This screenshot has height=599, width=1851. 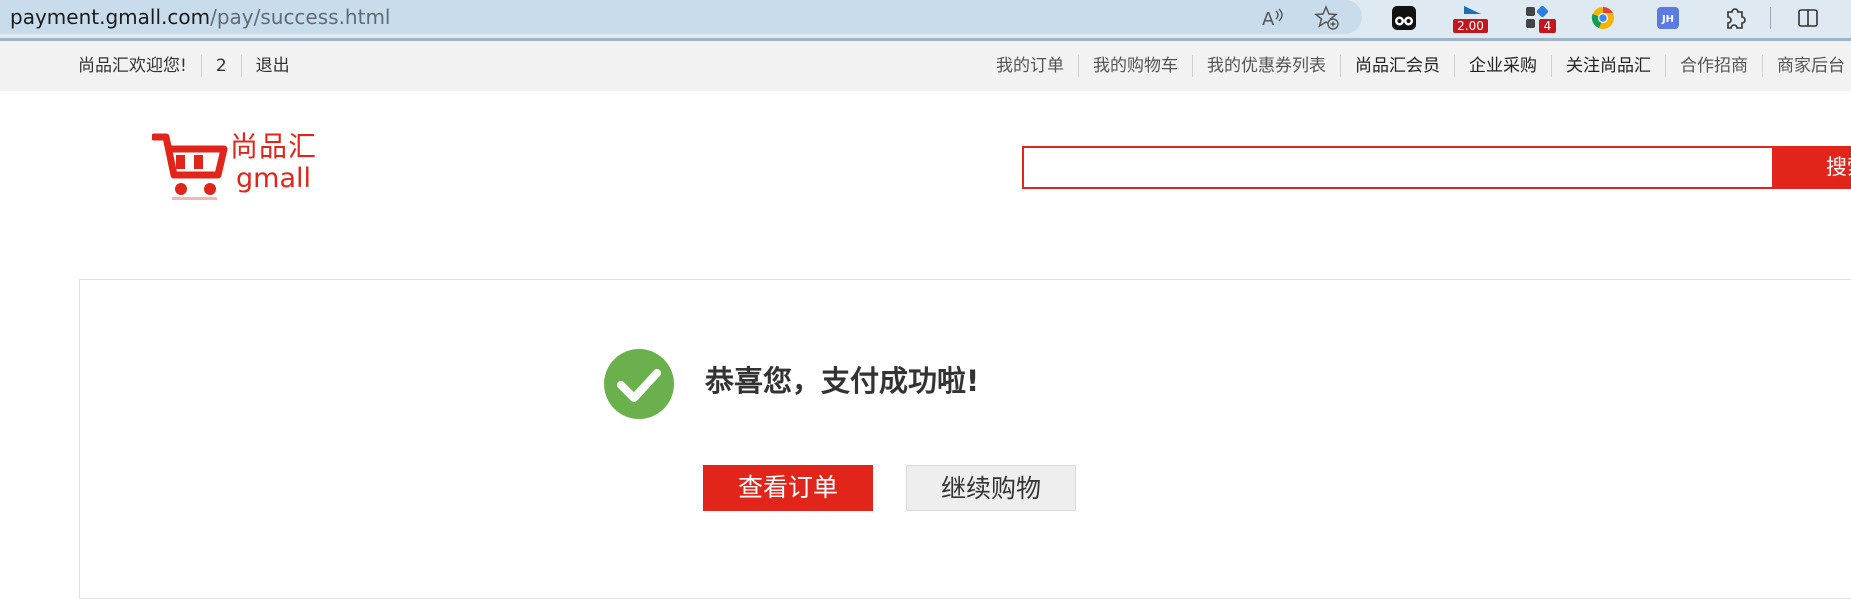 I want to click on logo-chinese-text: 尚品汇, so click(x=274, y=146).